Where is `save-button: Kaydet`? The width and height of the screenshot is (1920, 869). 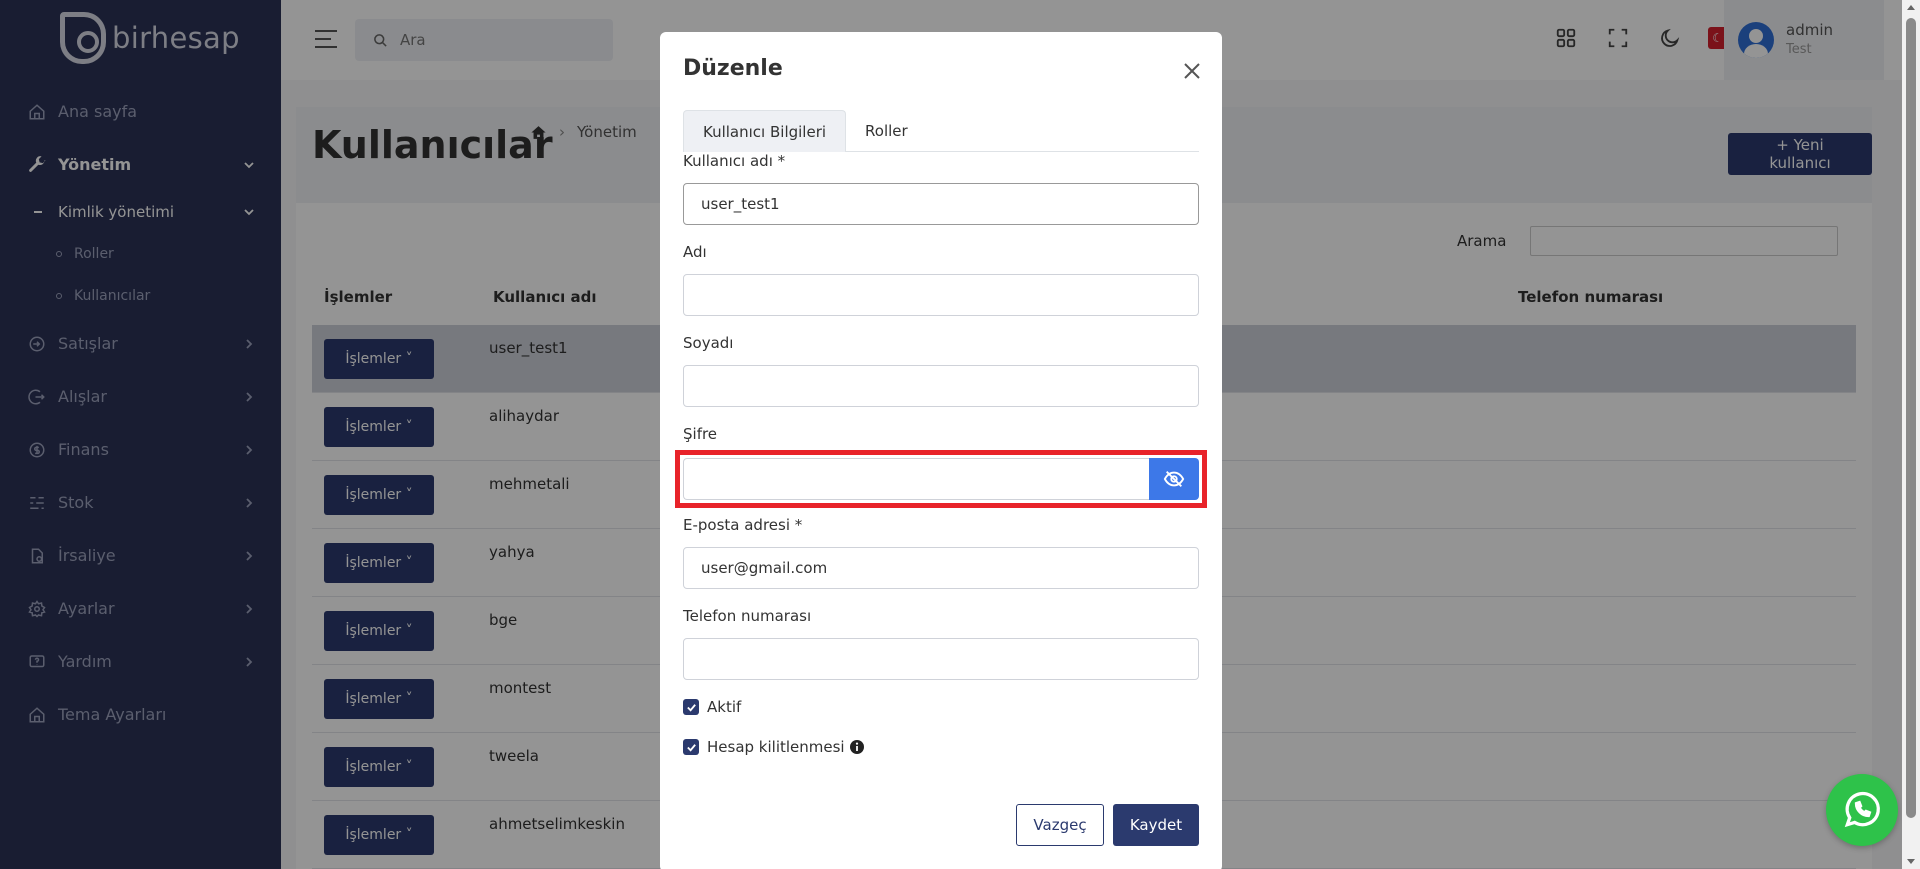
save-button: Kaydet is located at coordinates (1156, 825).